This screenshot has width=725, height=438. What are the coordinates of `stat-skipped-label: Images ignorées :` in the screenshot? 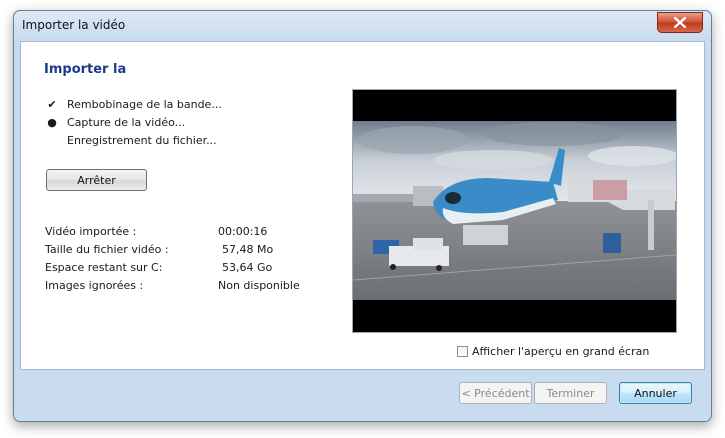 It's located at (94, 285).